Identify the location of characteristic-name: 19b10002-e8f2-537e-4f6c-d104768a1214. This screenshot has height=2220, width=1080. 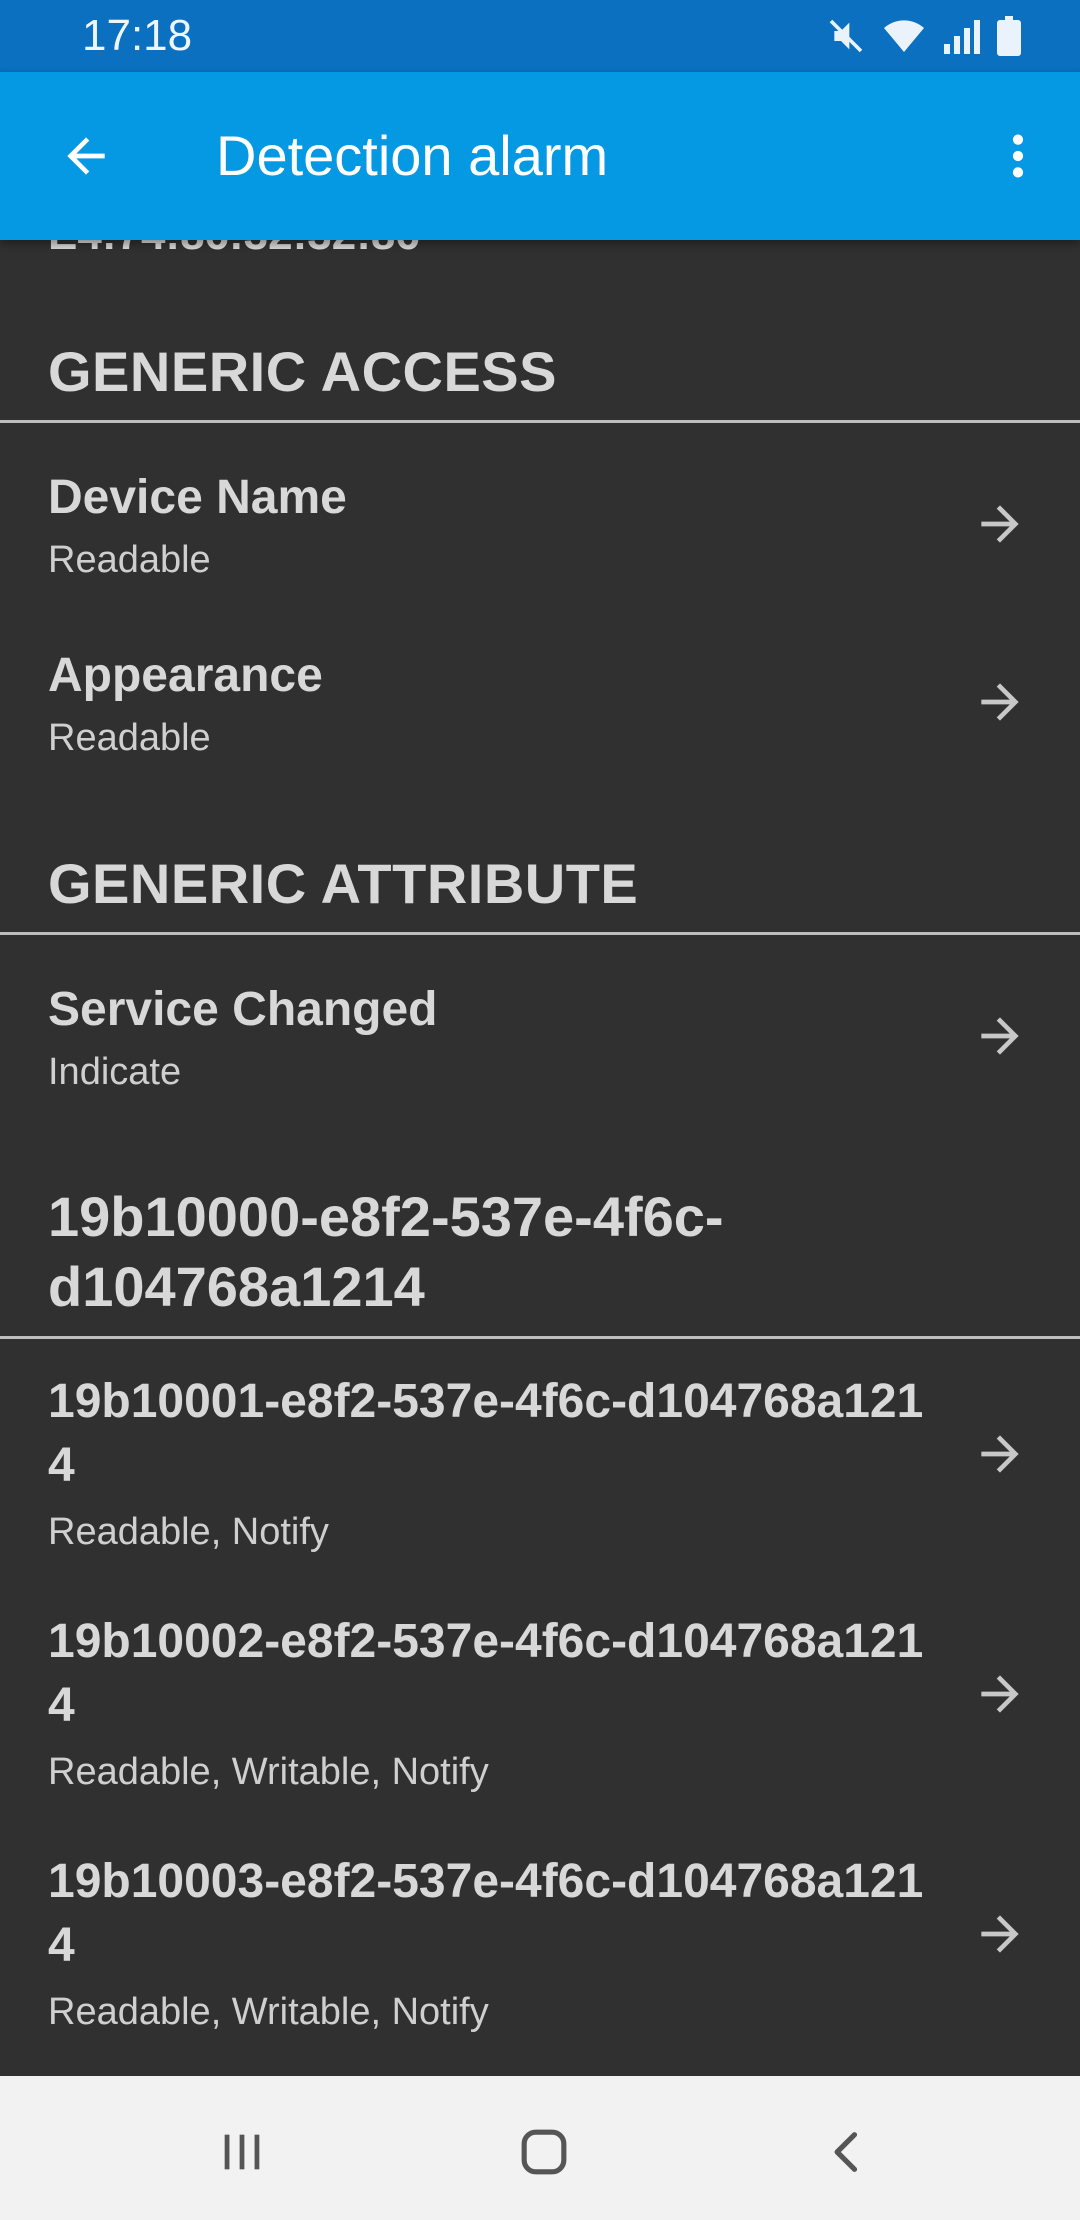
(486, 1673).